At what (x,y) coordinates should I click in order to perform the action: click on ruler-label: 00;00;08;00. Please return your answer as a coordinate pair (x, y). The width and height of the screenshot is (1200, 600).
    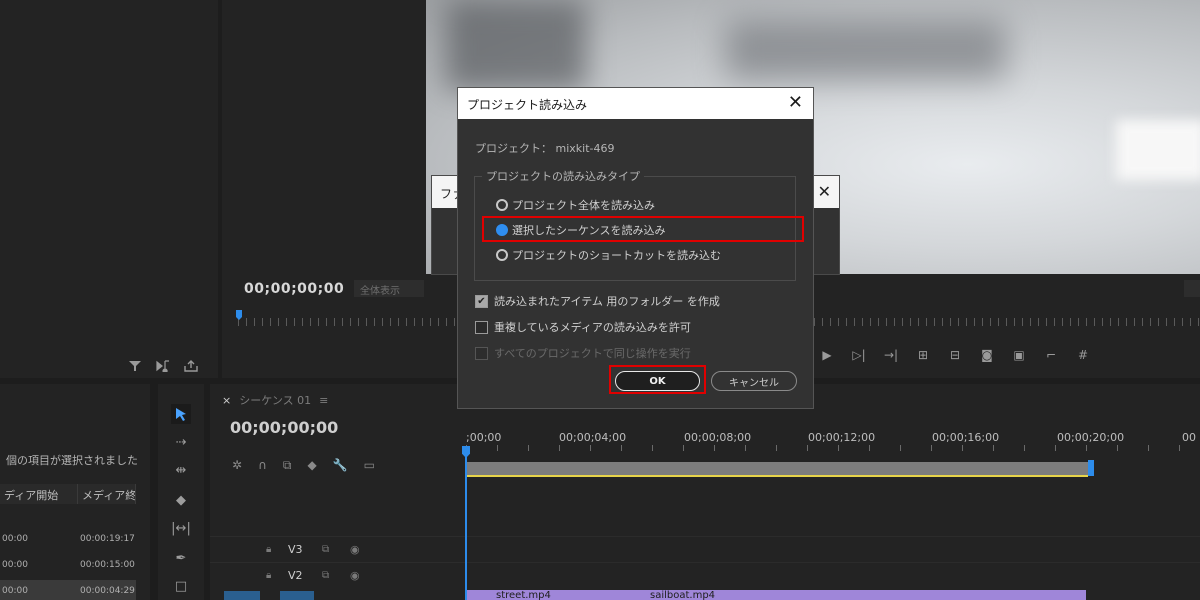
    Looking at the image, I should click on (718, 437).